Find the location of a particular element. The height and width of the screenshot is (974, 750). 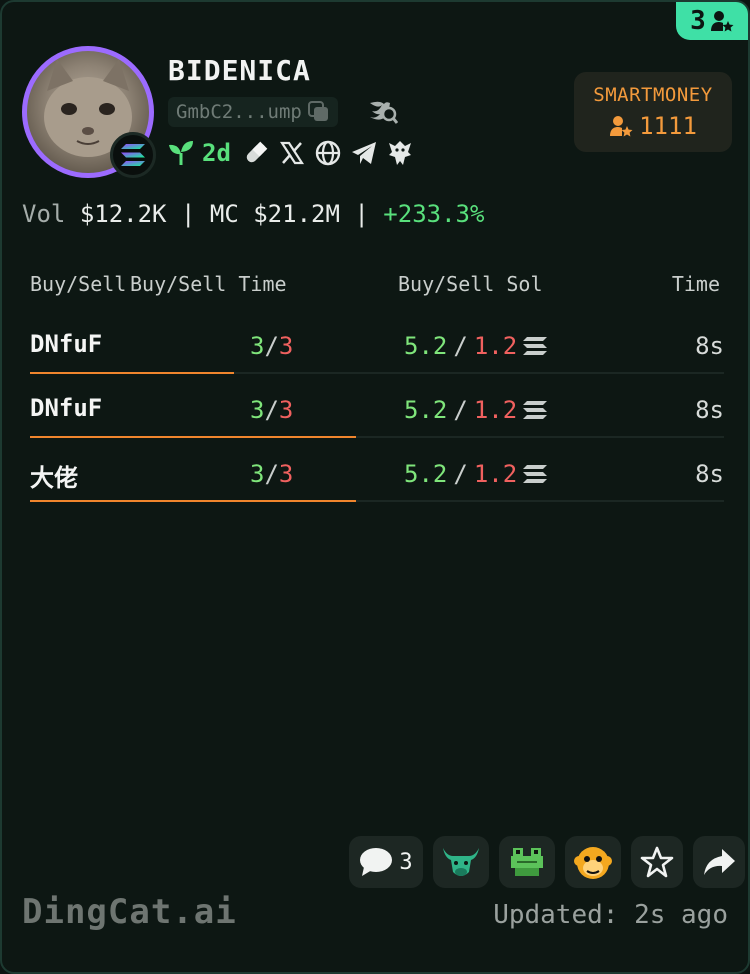

sprout-icon is located at coordinates (181, 153).